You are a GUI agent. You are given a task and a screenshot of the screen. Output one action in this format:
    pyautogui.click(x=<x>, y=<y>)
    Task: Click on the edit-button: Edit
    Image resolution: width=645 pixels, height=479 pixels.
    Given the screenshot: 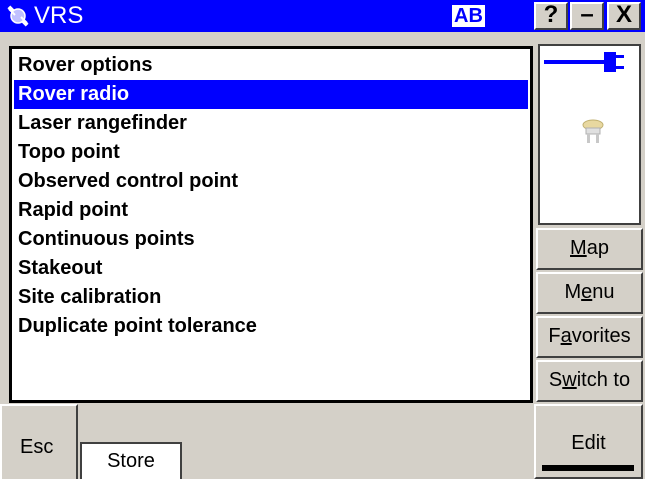 What is the action you would take?
    pyautogui.click(x=588, y=441)
    